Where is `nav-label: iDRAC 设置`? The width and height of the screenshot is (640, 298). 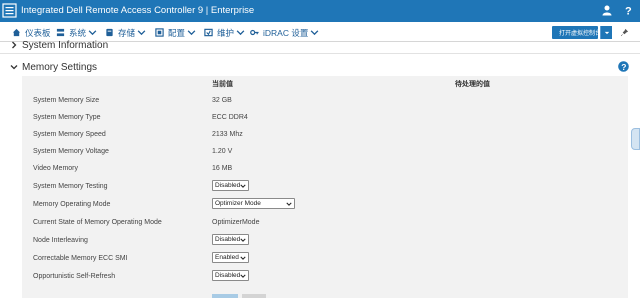
nav-label: iDRAC 设置 is located at coordinates (286, 32).